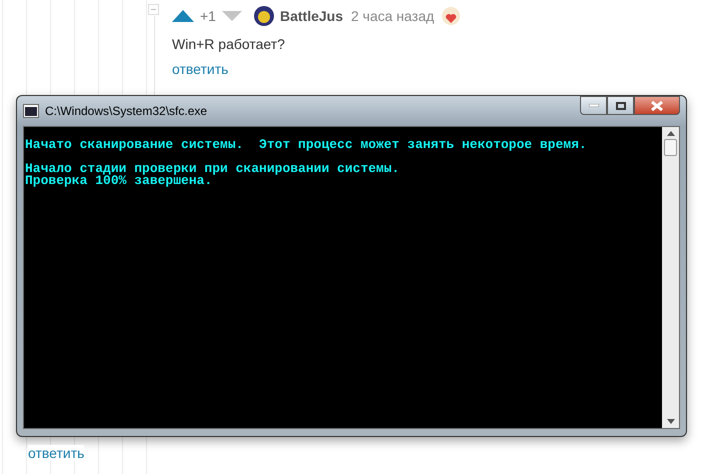 The width and height of the screenshot is (705, 474). I want to click on avatar, so click(264, 16).